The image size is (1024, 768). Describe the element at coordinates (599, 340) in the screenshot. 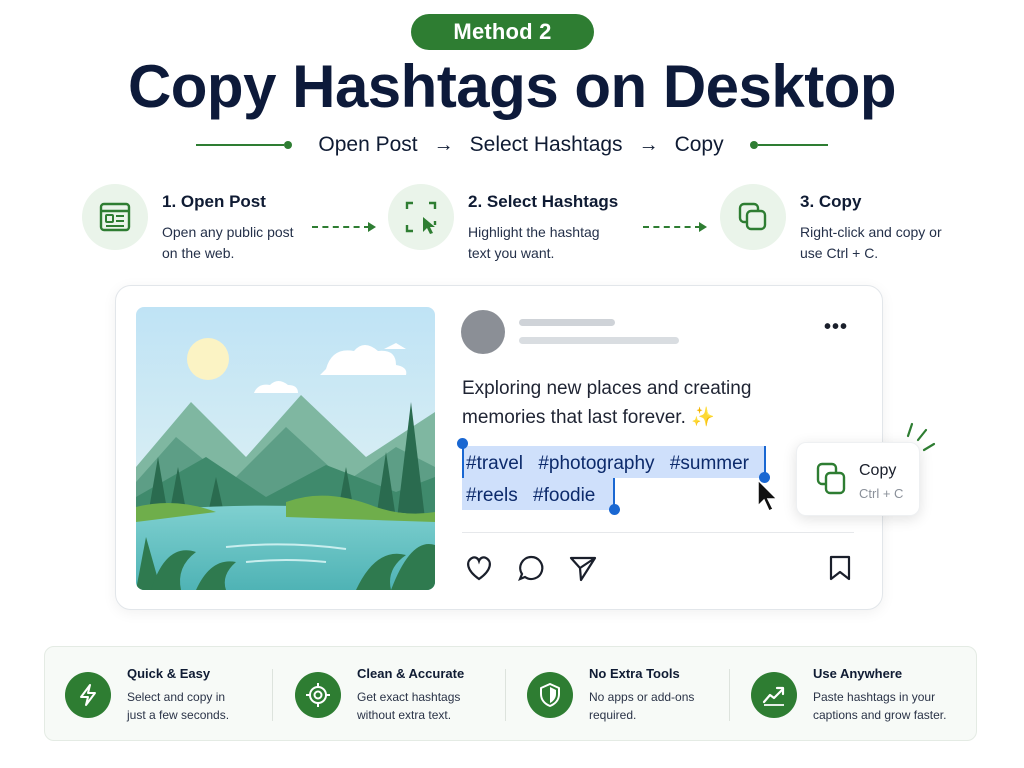

I see `subtitle-placeholder` at that location.